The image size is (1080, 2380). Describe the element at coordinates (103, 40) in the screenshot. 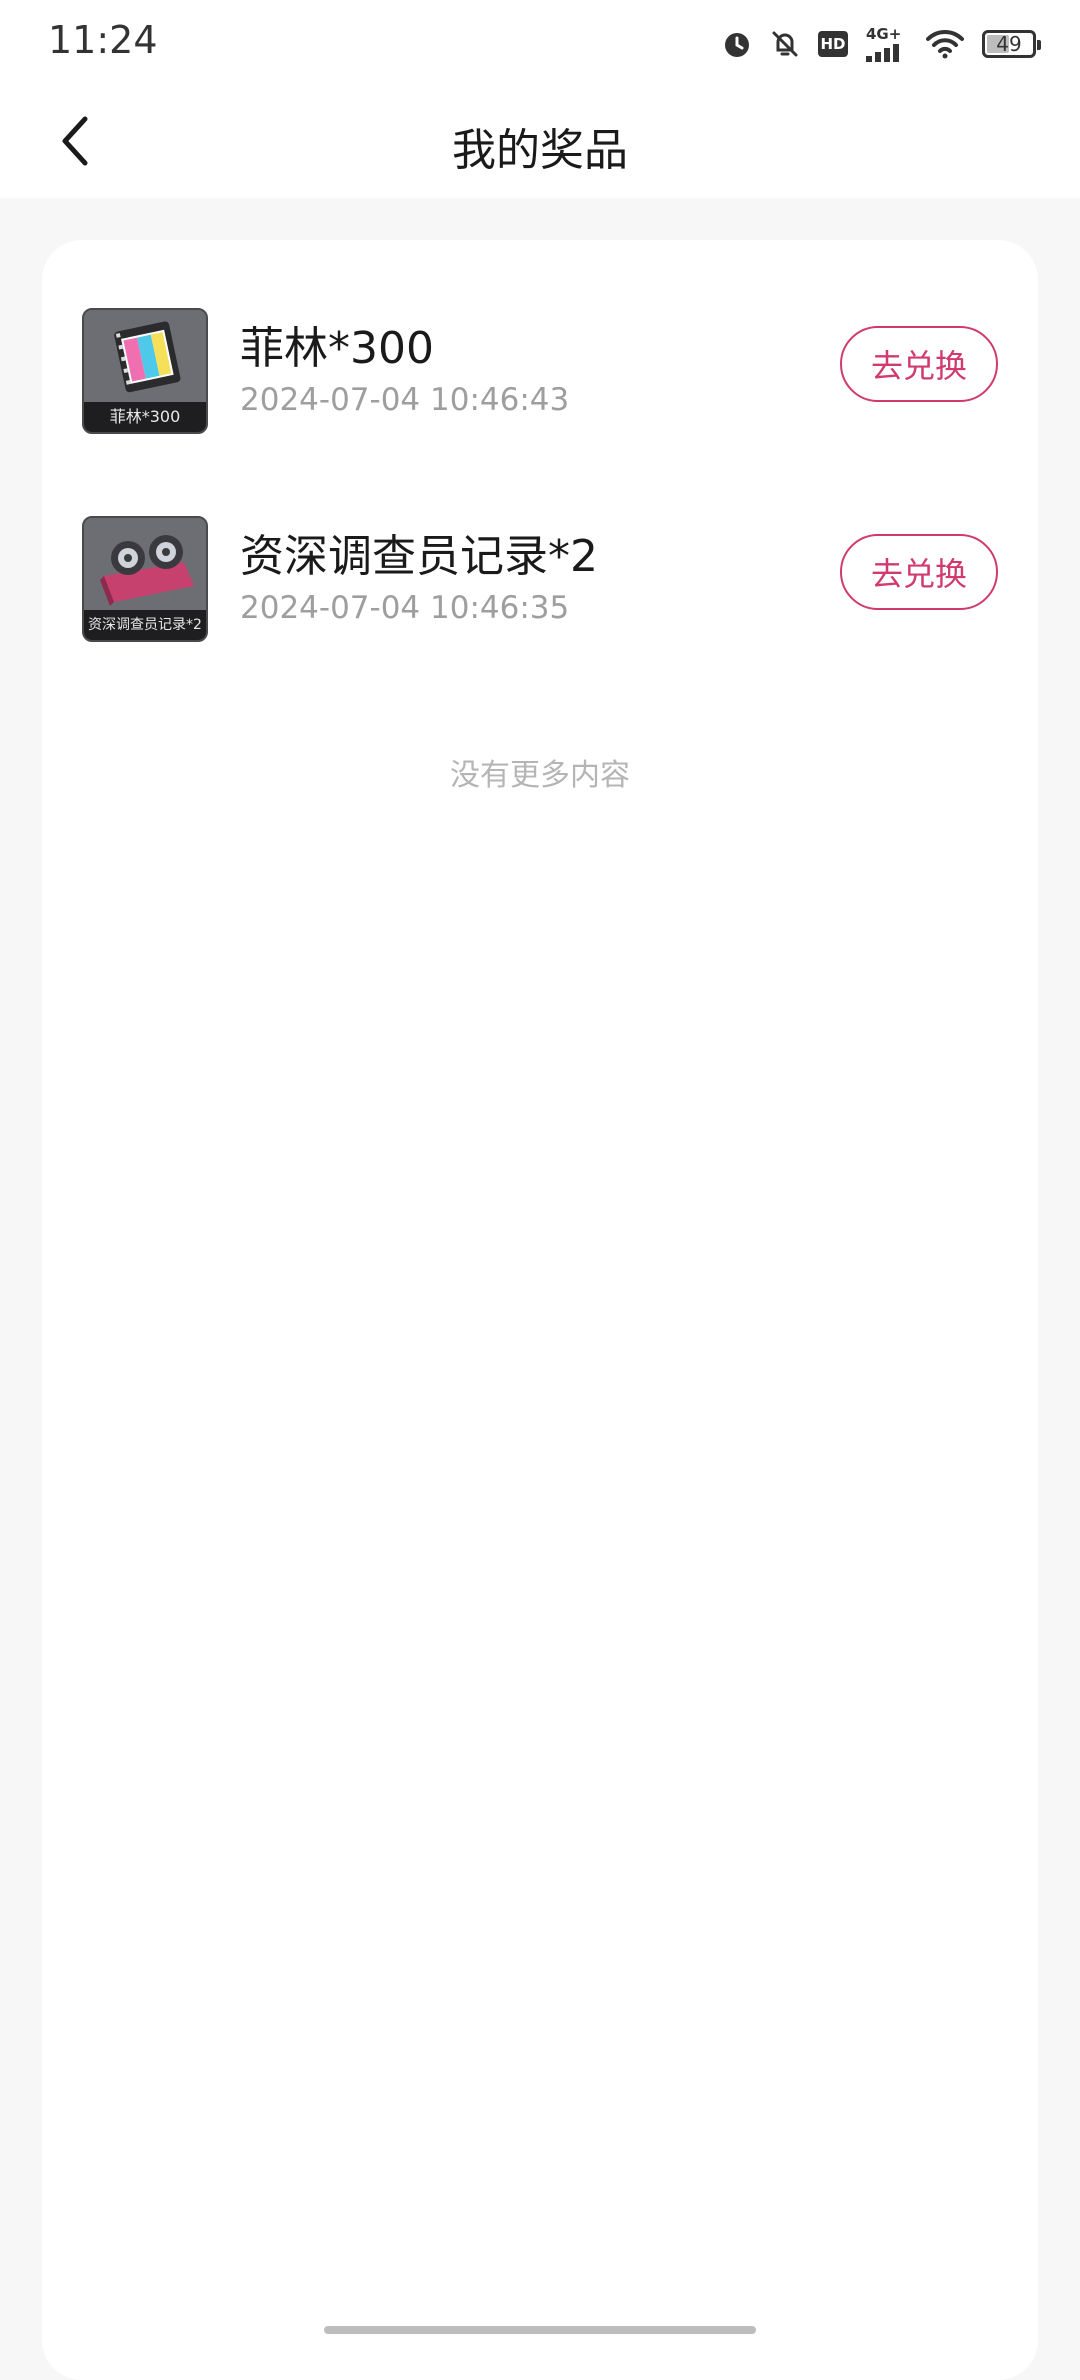

I see `status-time: 11:24` at that location.